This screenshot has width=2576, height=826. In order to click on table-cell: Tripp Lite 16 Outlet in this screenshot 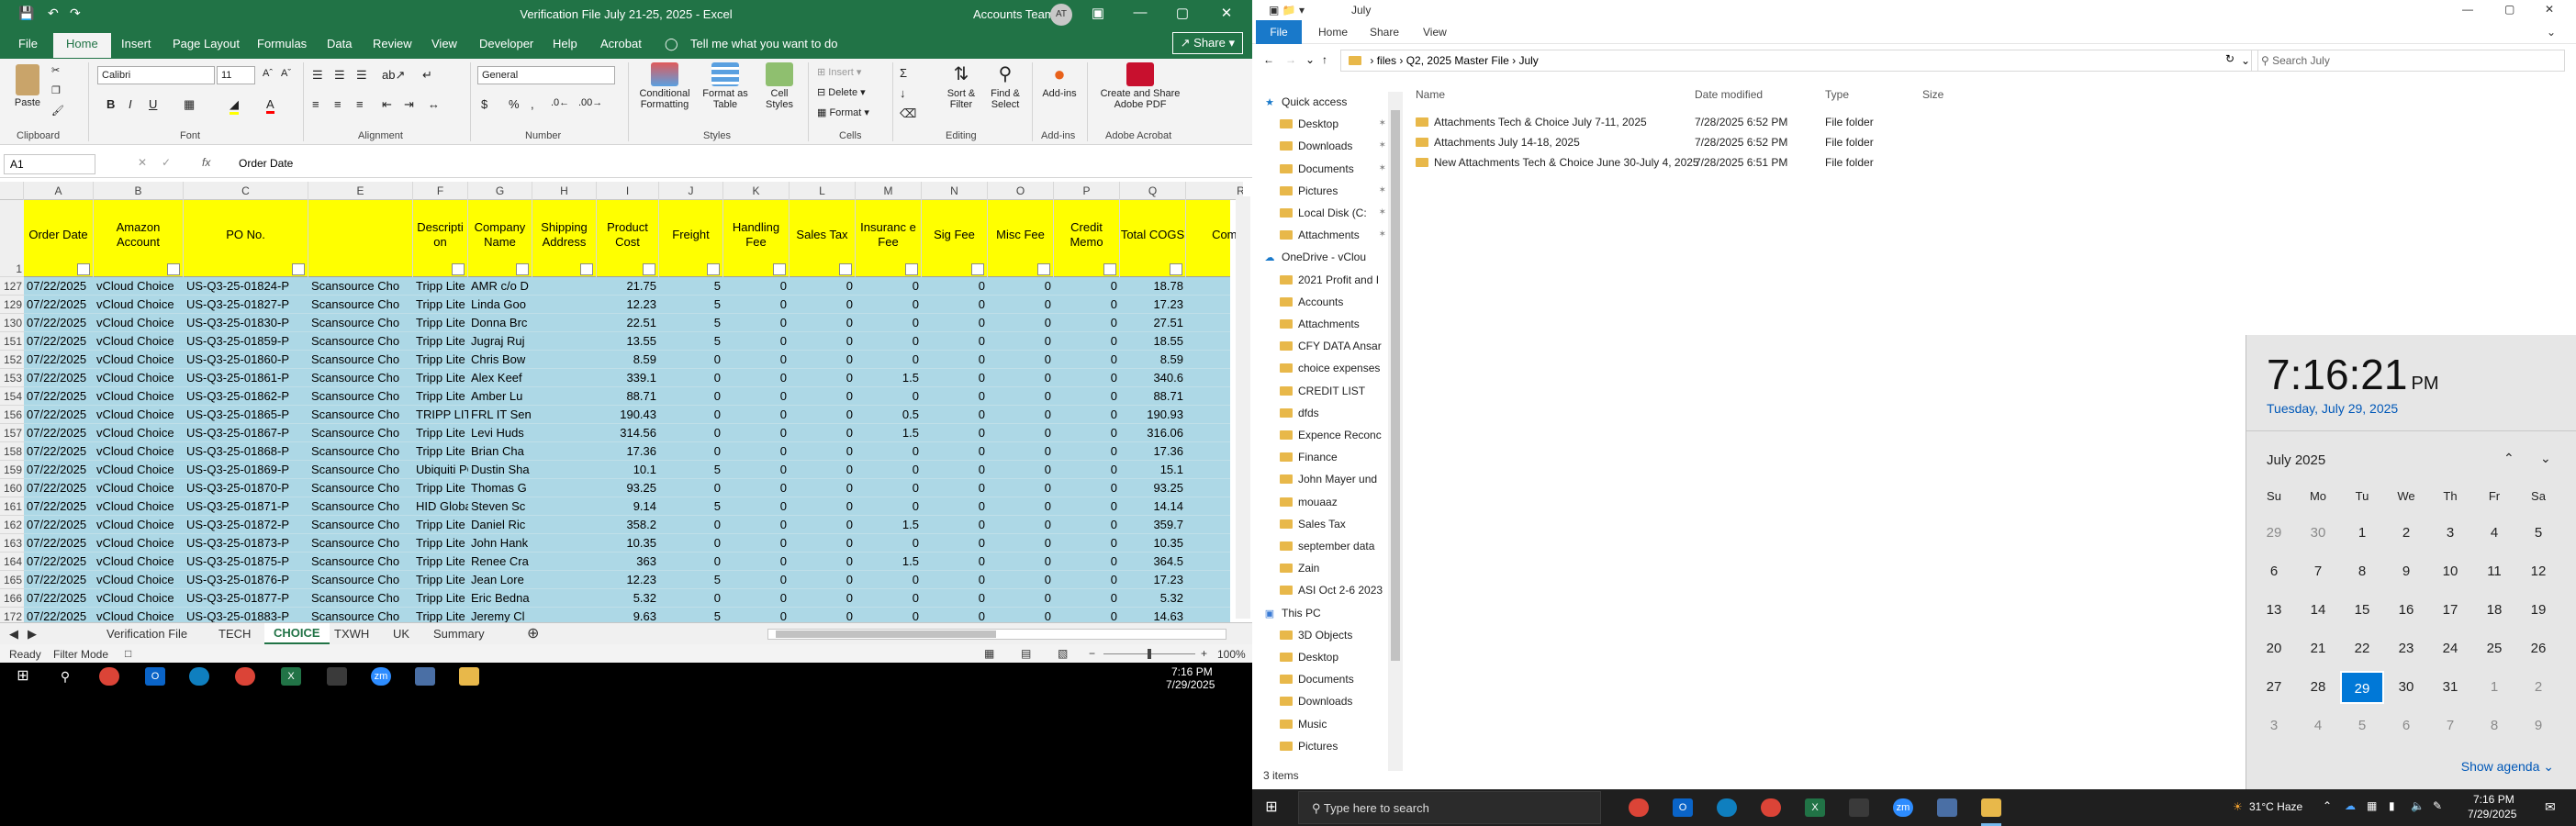, I will do `click(440, 396)`.